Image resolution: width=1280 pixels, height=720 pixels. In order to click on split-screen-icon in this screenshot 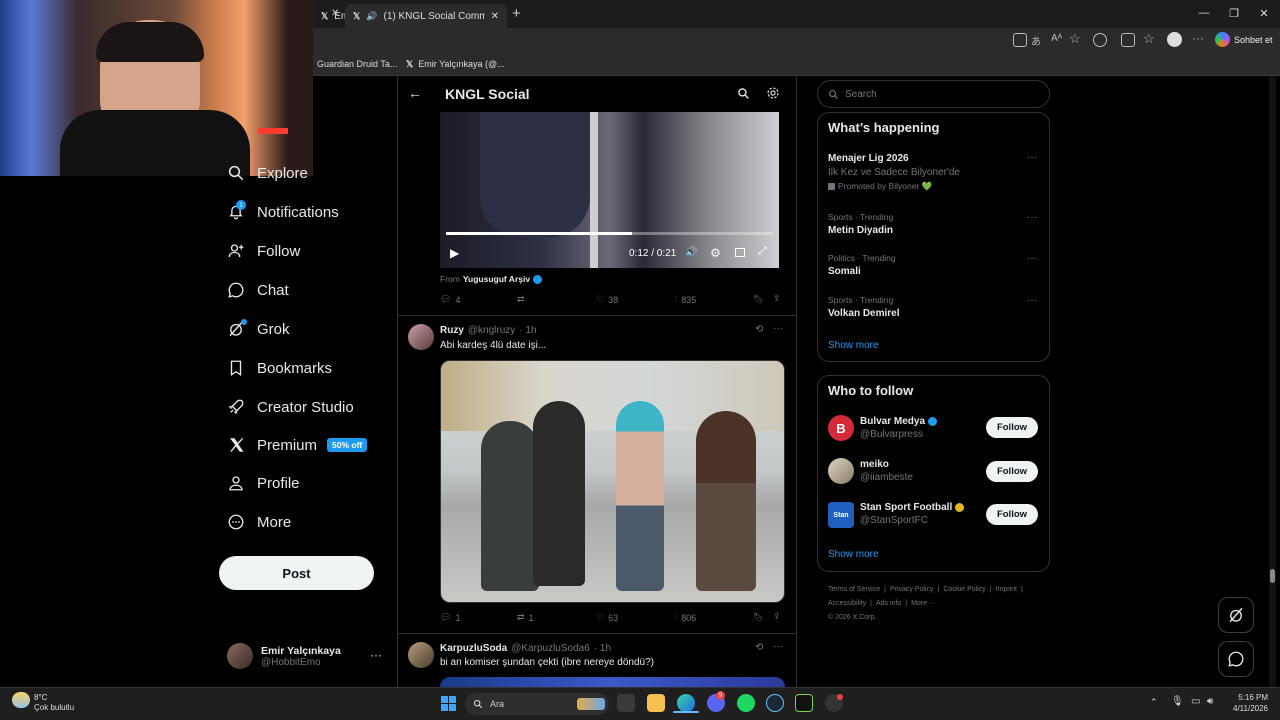, I will do `click(1020, 40)`.